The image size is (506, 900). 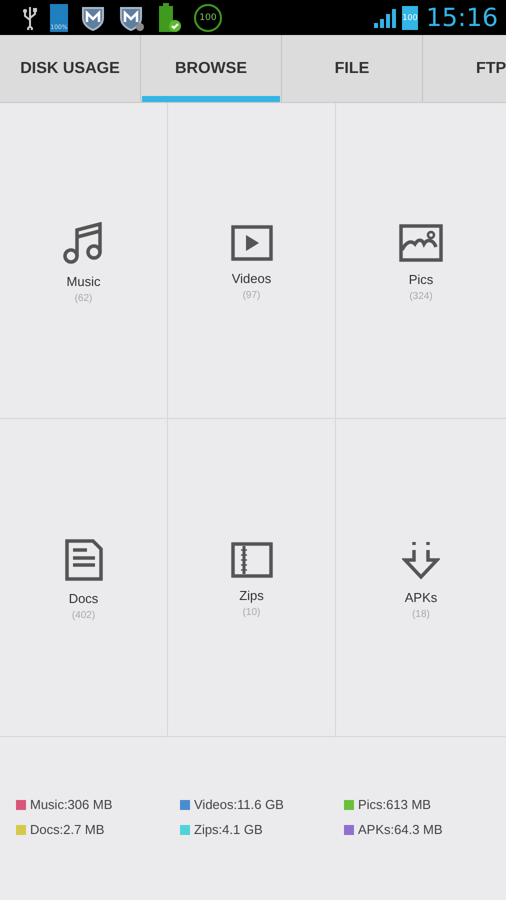 What do you see at coordinates (211, 68) in the screenshot?
I see `tab: BROWSE` at bounding box center [211, 68].